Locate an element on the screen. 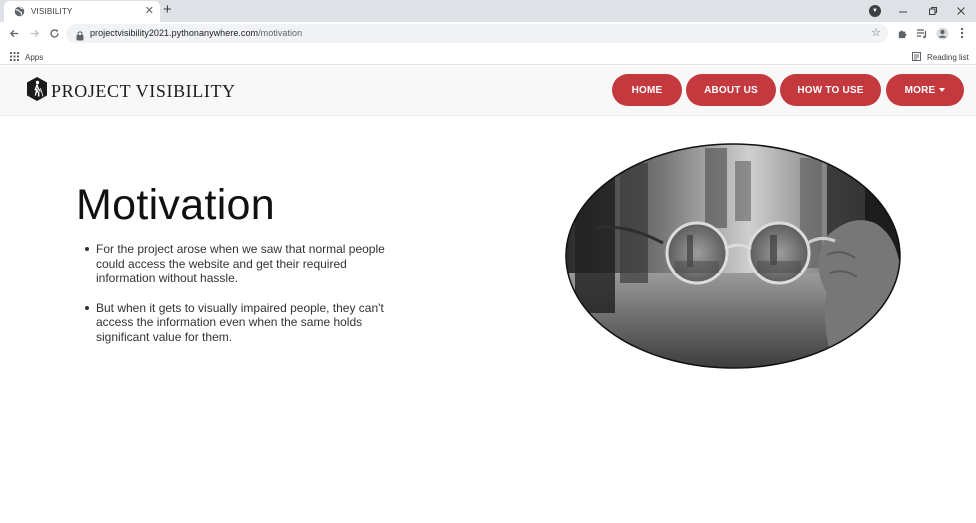  site-logo: PROJECT VISIBILITY is located at coordinates (131, 91).